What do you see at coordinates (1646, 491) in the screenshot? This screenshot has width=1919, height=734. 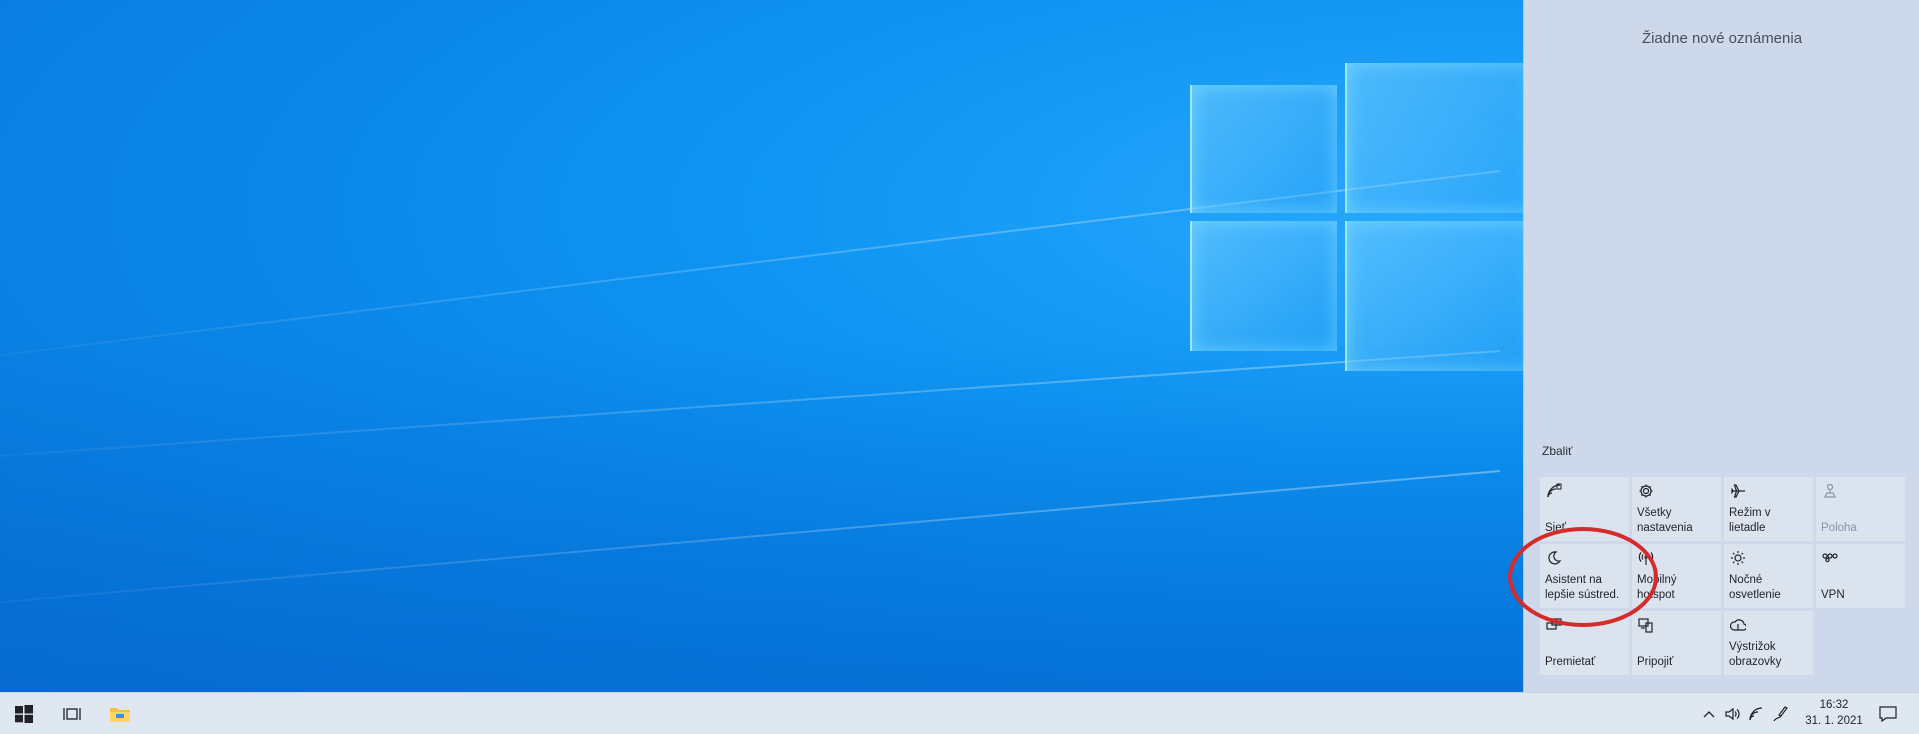 I see `gear-icon` at bounding box center [1646, 491].